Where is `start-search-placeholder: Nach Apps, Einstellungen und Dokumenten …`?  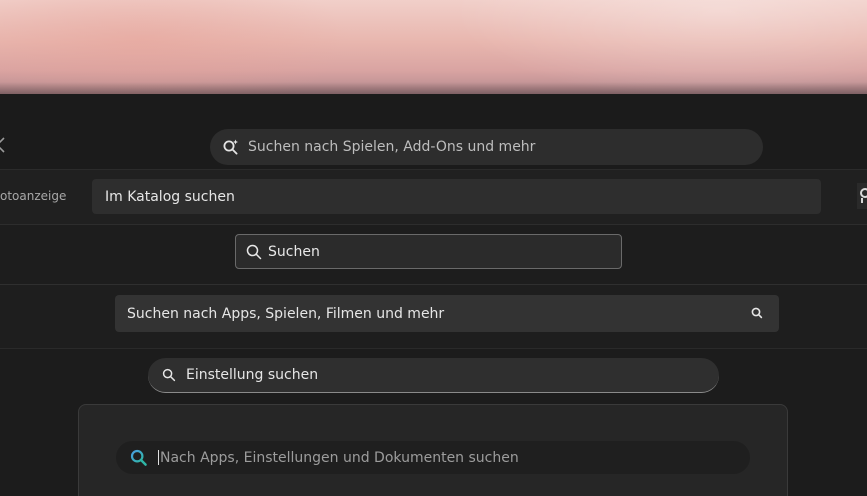
start-search-placeholder: Nach Apps, Einstellungen und Dokumenten … is located at coordinates (339, 457).